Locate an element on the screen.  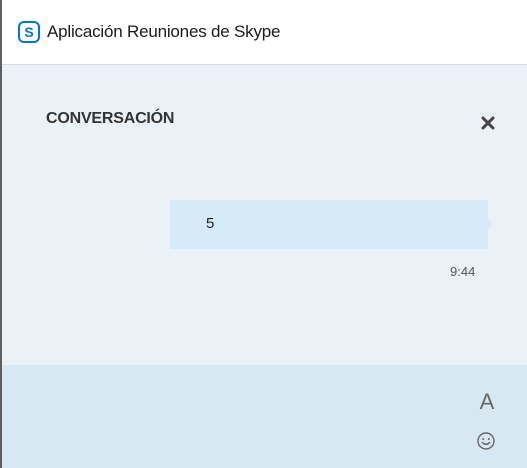
message-bubble-tail is located at coordinates (490, 224).